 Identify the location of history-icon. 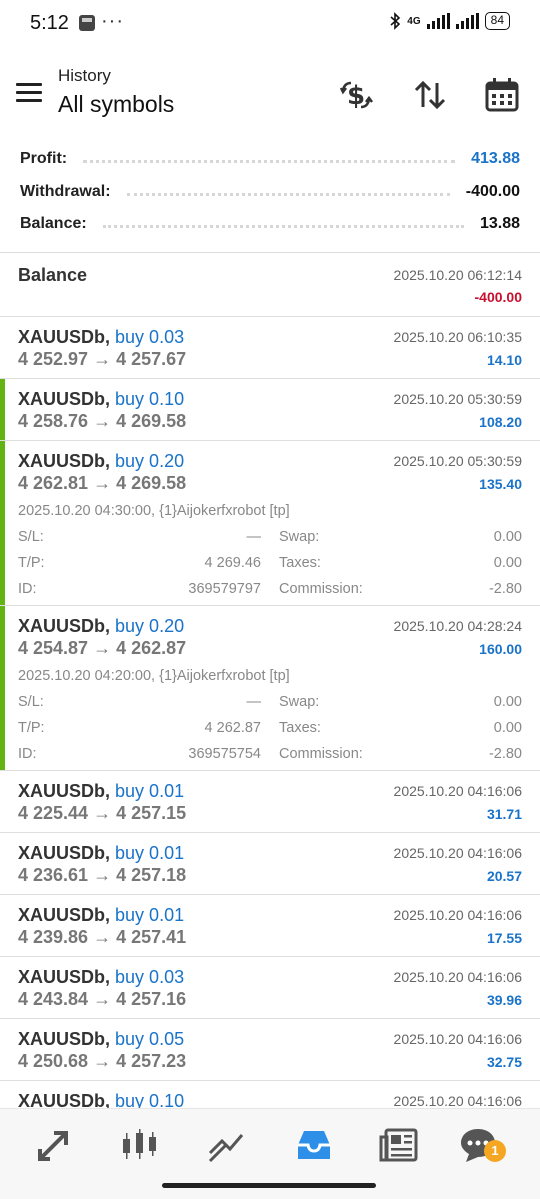
(314, 1145).